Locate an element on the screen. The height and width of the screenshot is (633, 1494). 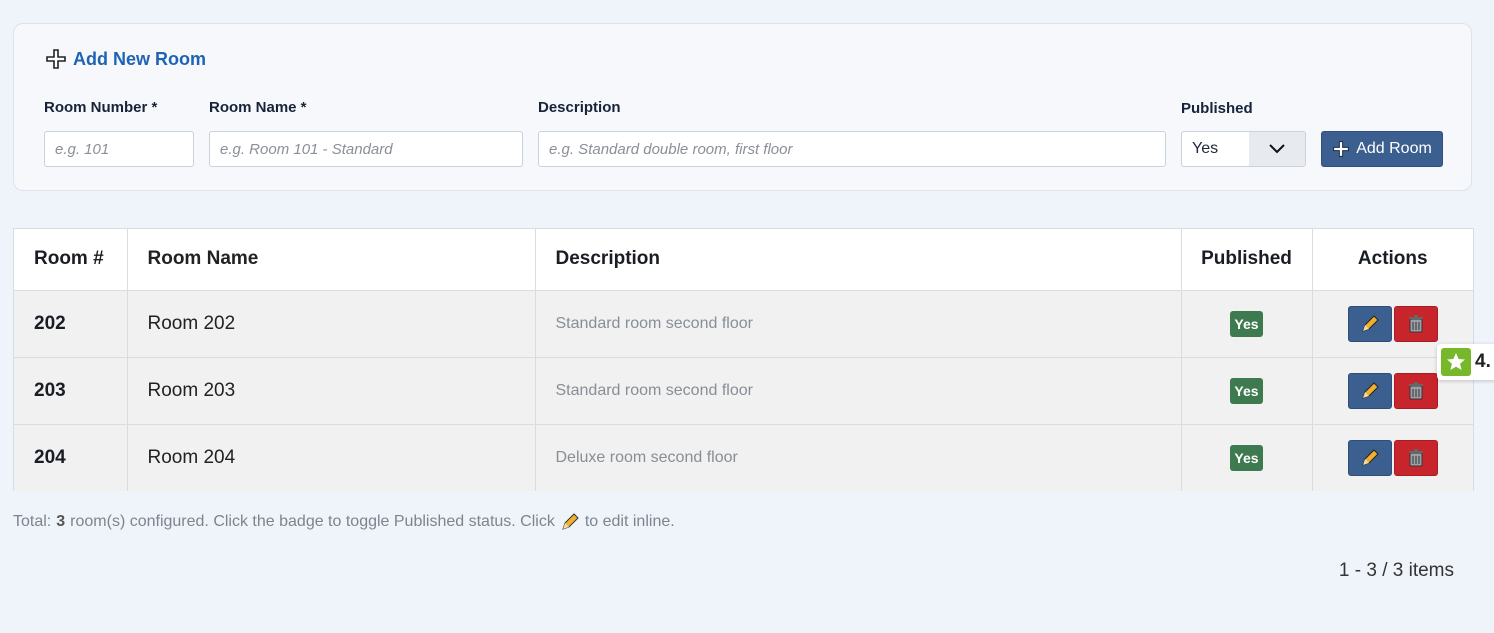
room-number-label: Room Number * is located at coordinates (101, 107).